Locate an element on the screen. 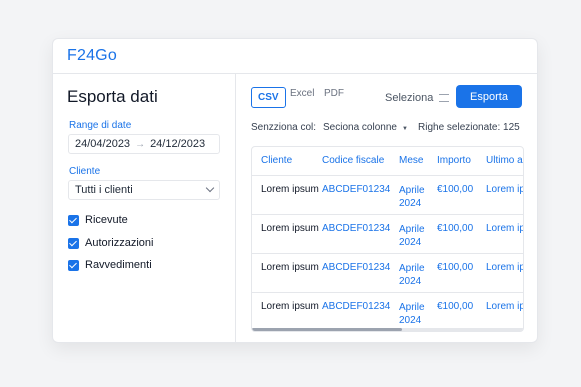 The width and height of the screenshot is (581, 387). checkbox-ravvedimenti: Ravvedimenti is located at coordinates (110, 265).